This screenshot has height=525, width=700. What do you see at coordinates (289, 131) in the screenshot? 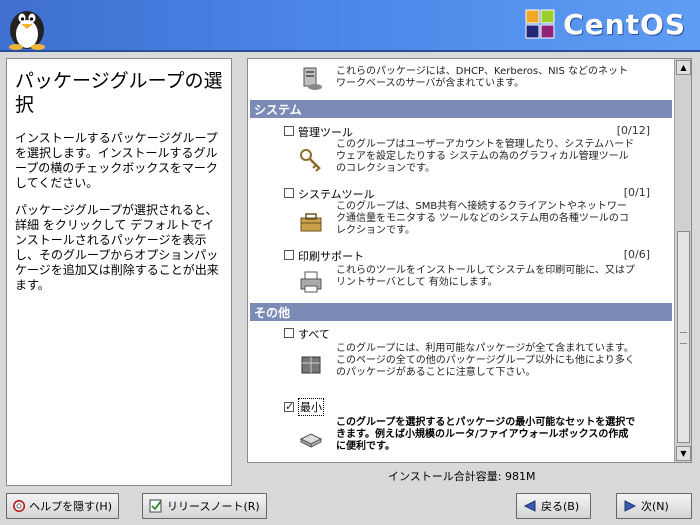
I see `checkbox-admin-tools` at bounding box center [289, 131].